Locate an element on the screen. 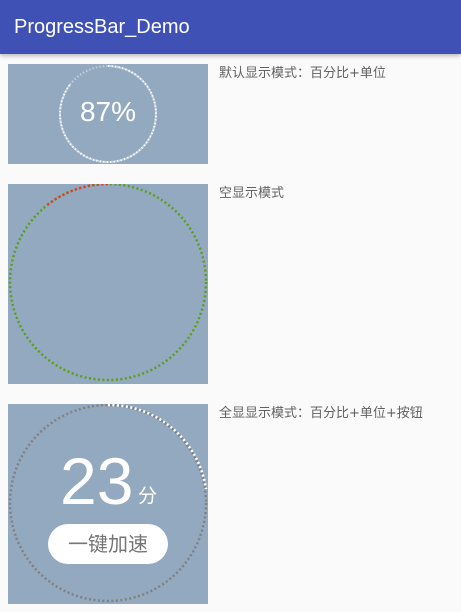 Image resolution: width=461 pixels, height=612 pixels. progress-panel-default: 87% is located at coordinates (108, 114).